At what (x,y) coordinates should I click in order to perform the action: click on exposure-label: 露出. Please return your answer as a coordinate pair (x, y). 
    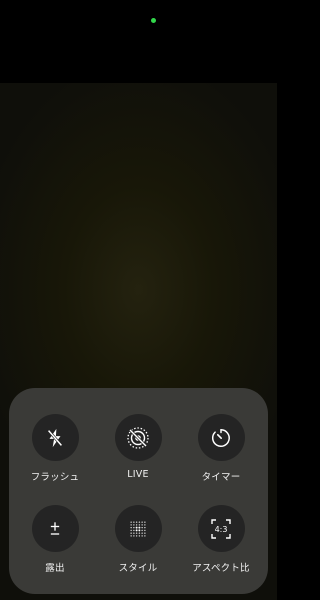
    Looking at the image, I should click on (55, 568).